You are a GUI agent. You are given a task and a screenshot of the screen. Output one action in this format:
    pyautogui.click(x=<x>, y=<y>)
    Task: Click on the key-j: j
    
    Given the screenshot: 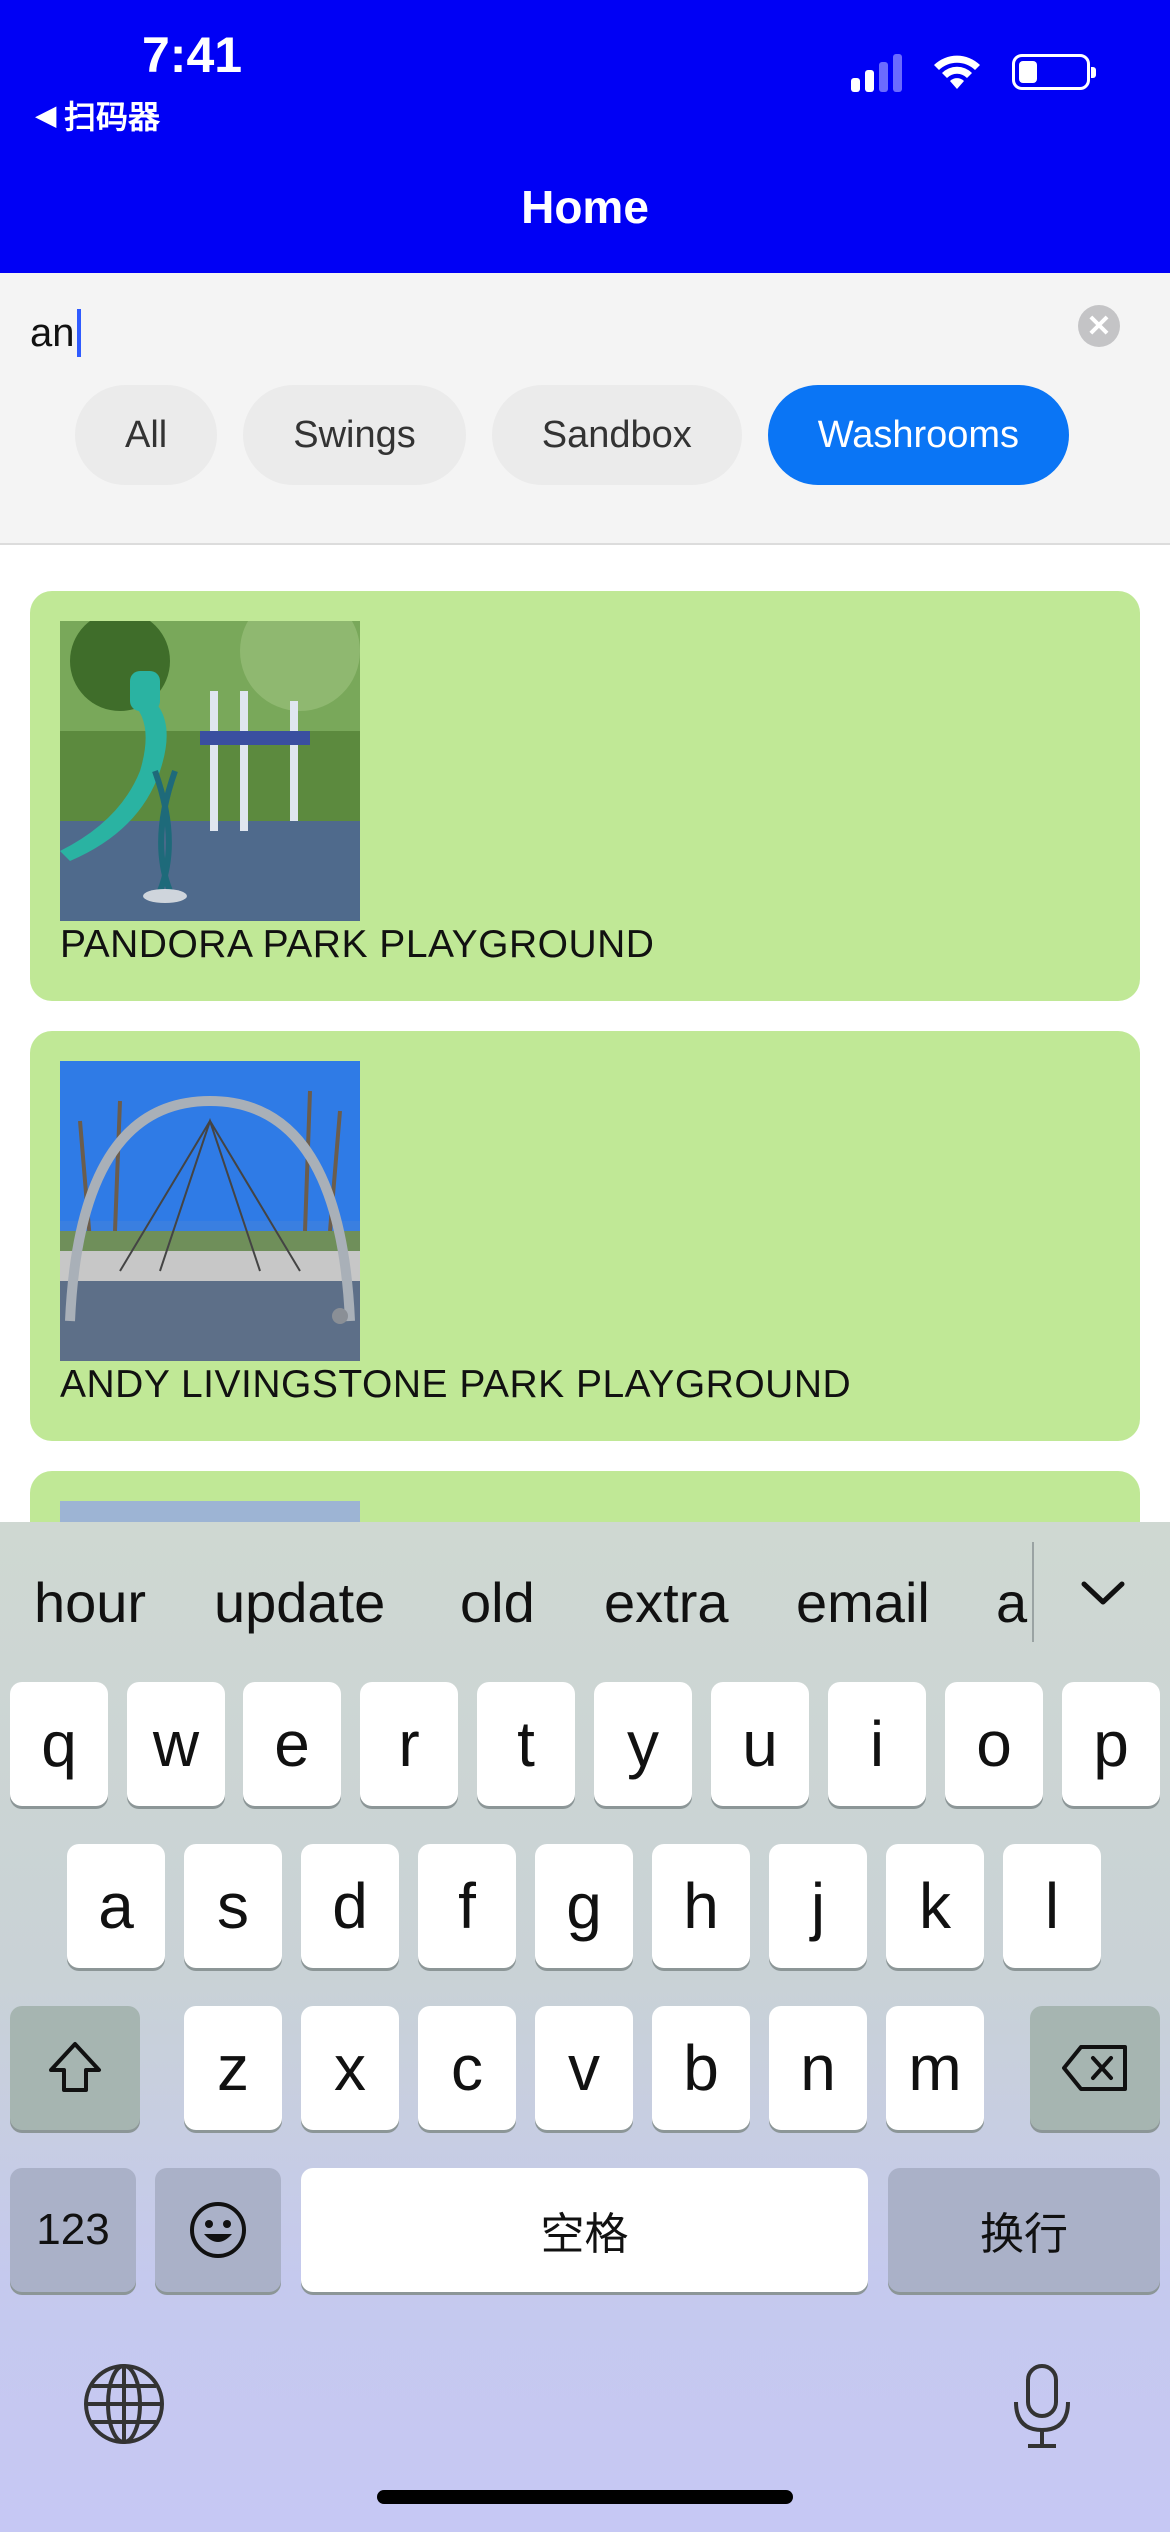 What is the action you would take?
    pyautogui.click(x=818, y=1906)
    